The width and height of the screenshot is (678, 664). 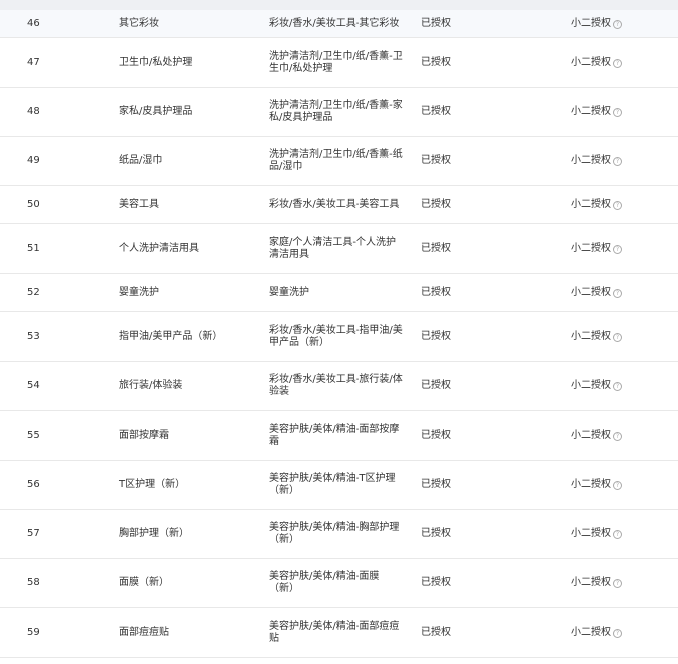 I want to click on row-index: 46, so click(x=33, y=23).